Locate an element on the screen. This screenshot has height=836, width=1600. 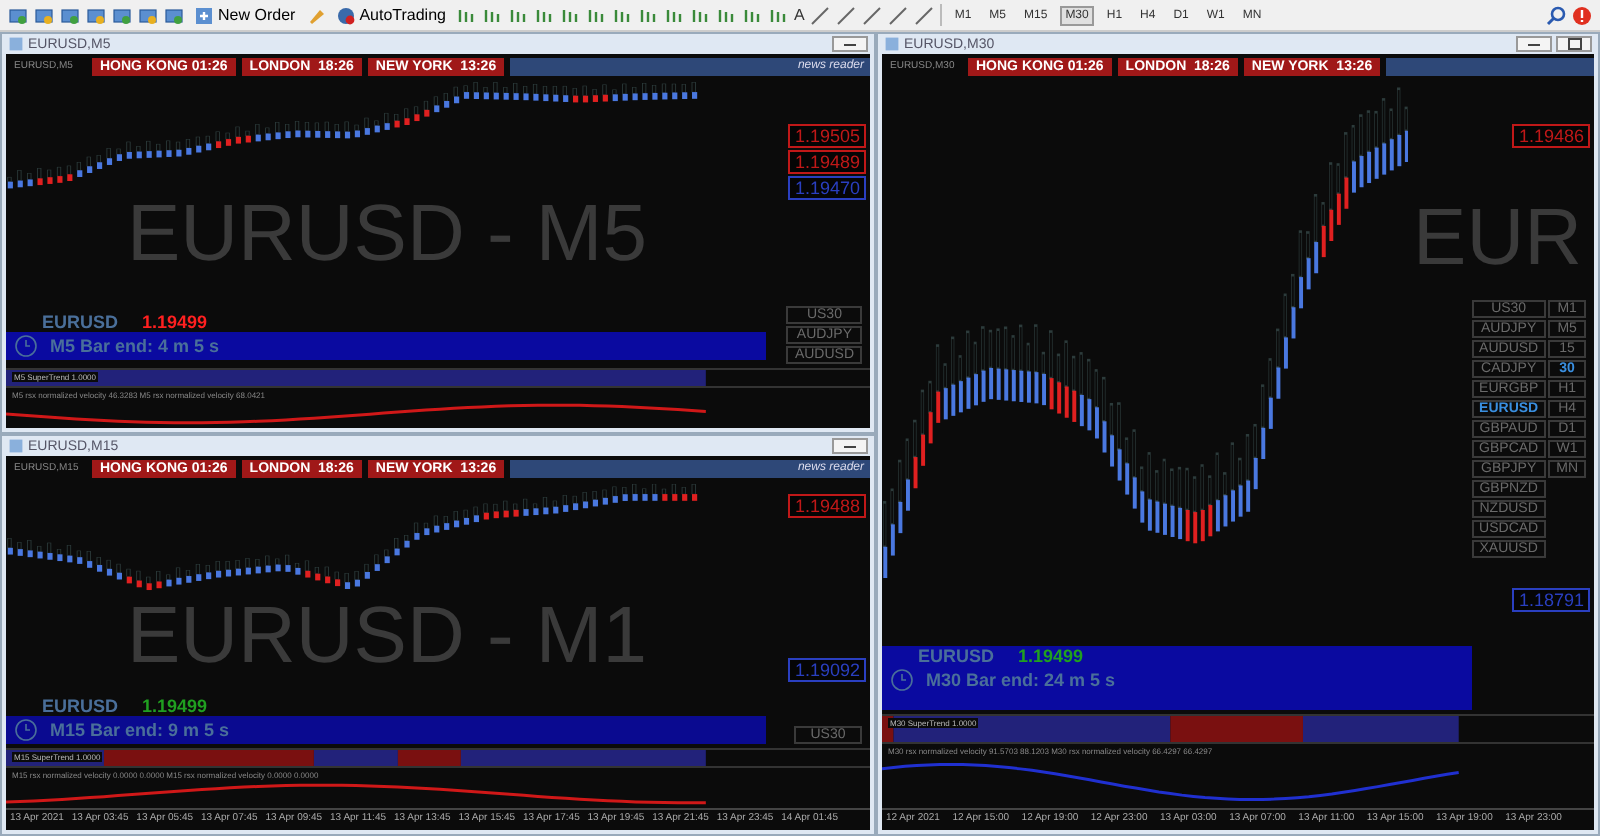
price-label: 1.19489 is located at coordinates (827, 162).